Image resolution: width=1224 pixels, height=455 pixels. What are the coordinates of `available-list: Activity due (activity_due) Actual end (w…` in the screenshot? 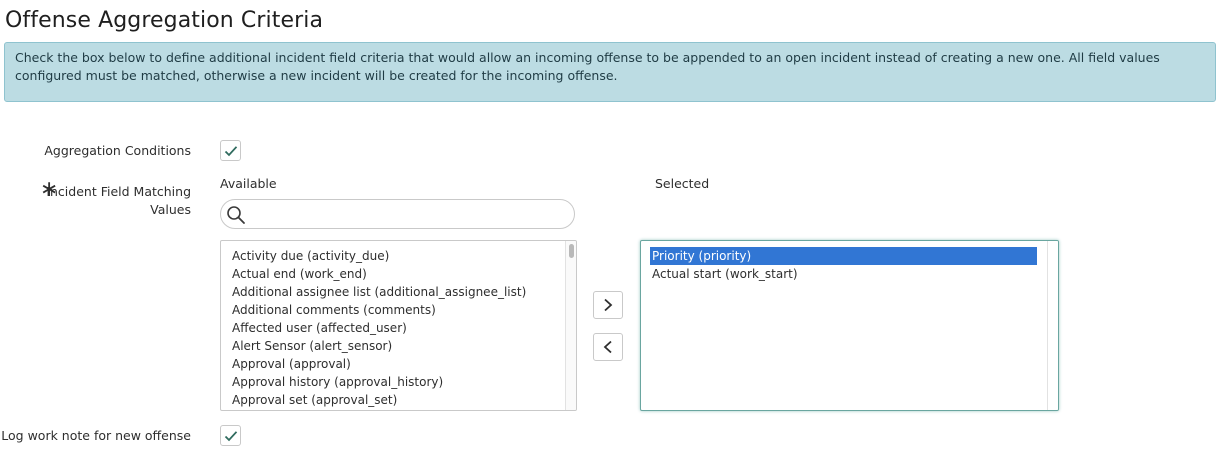 It's located at (398, 325).